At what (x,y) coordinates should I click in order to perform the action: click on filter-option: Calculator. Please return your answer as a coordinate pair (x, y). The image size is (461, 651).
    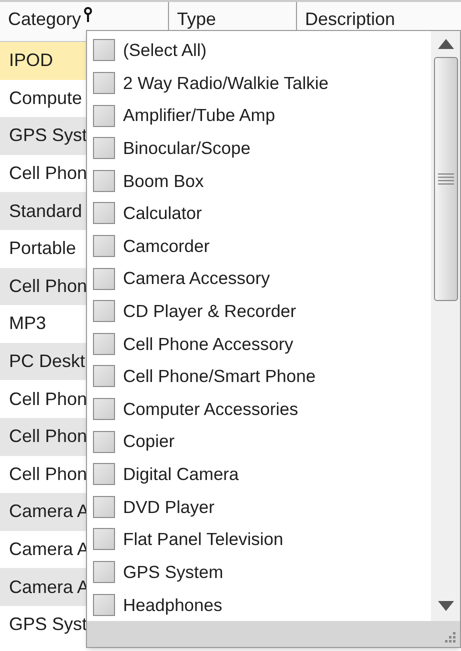
    Looking at the image, I should click on (262, 213).